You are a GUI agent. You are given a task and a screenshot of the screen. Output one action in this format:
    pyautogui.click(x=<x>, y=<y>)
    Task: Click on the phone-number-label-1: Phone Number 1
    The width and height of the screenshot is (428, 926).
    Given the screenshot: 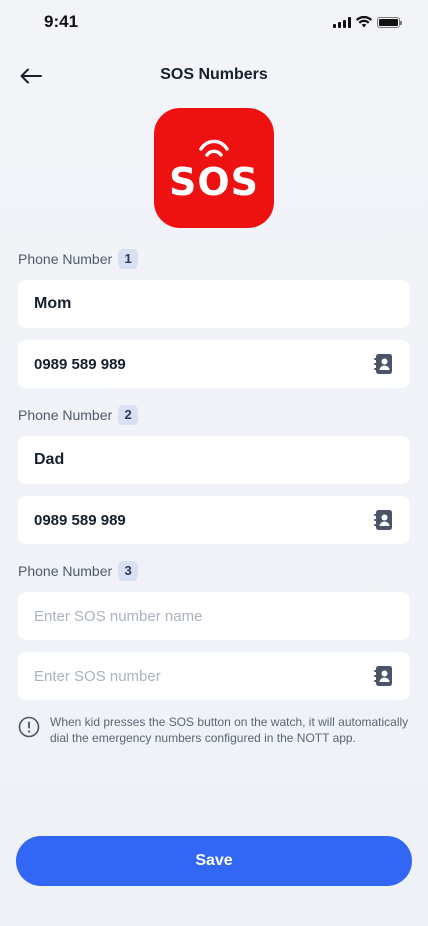 What is the action you would take?
    pyautogui.click(x=78, y=259)
    